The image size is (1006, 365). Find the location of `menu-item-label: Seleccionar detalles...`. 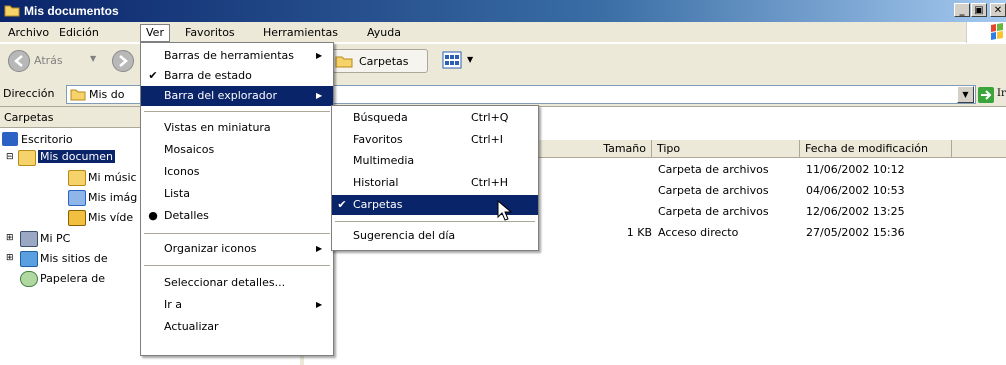

menu-item-label: Seleccionar detalles... is located at coordinates (225, 282).